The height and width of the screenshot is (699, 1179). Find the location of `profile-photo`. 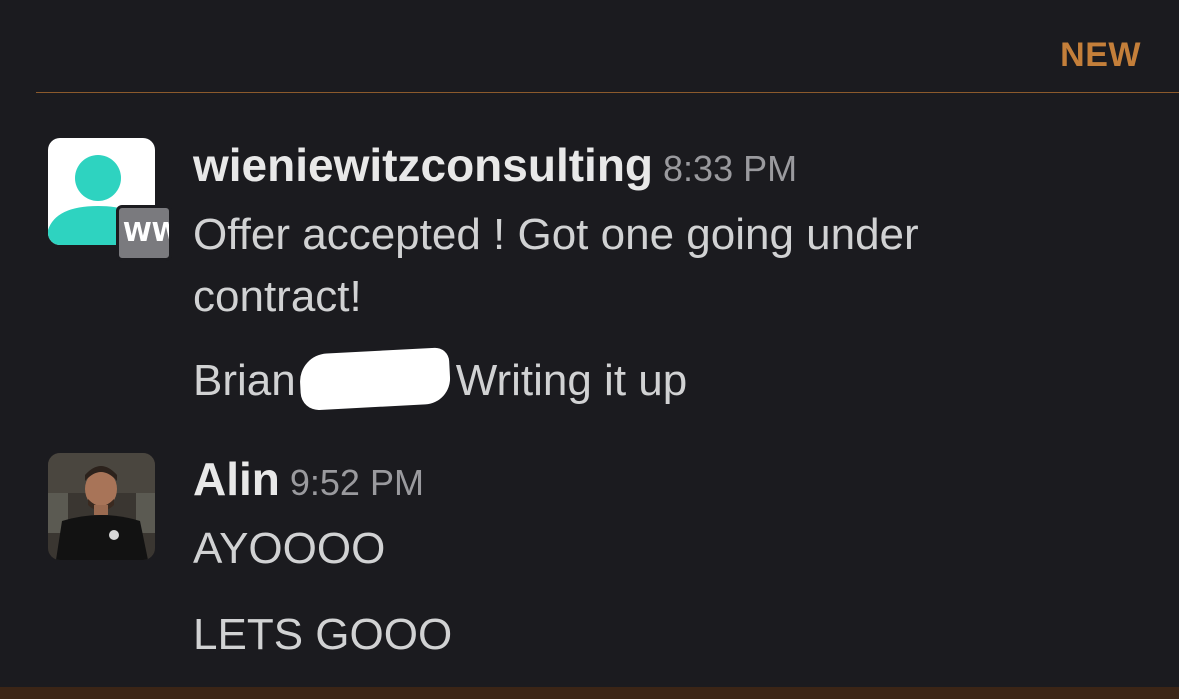

profile-photo is located at coordinates (101, 506).